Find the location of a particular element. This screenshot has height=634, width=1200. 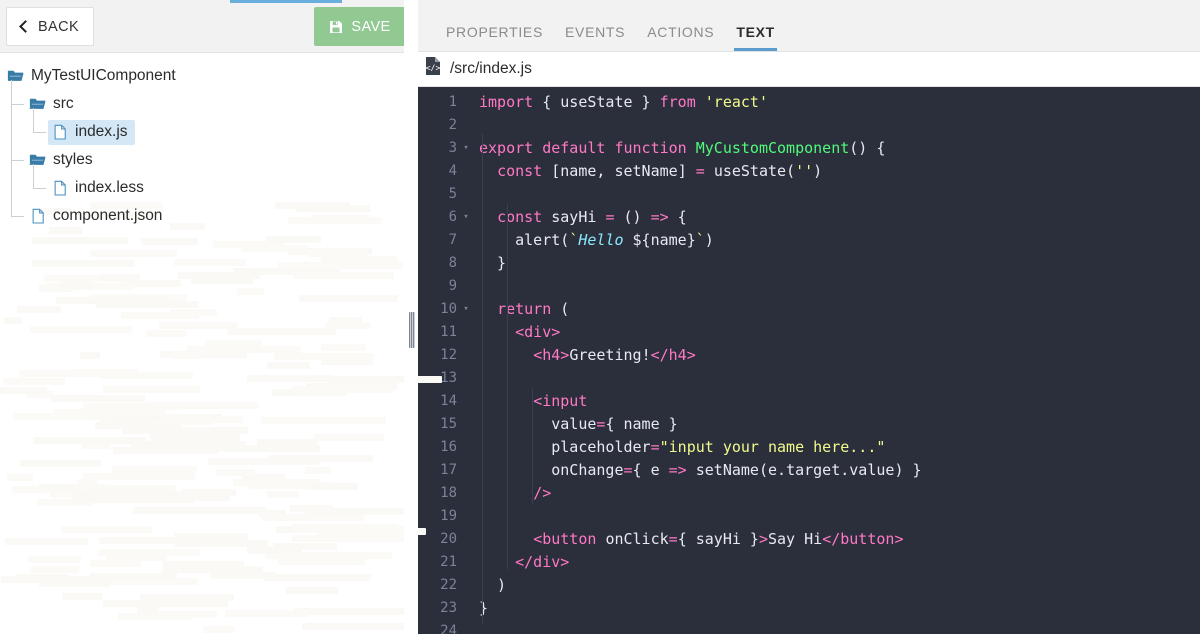

tree-item-index-less: index.less is located at coordinates (206, 188).